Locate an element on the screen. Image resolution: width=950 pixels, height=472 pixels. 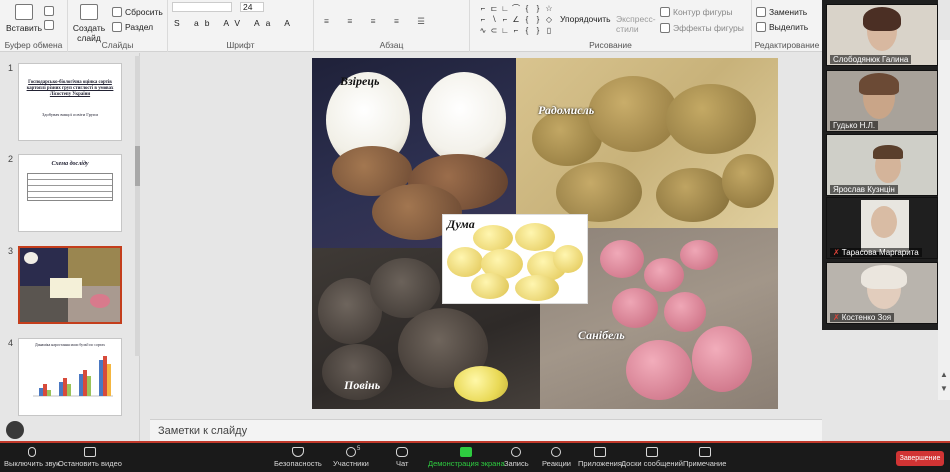
people-icon is located at coordinates (350, 452).